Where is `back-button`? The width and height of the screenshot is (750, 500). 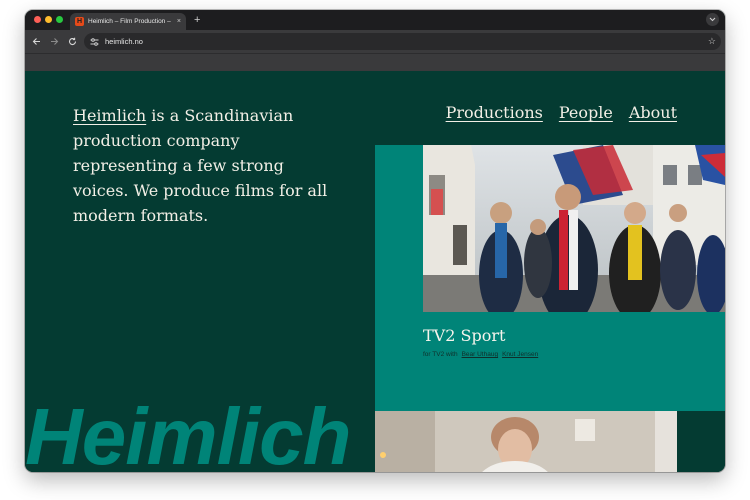 back-button is located at coordinates (36, 41).